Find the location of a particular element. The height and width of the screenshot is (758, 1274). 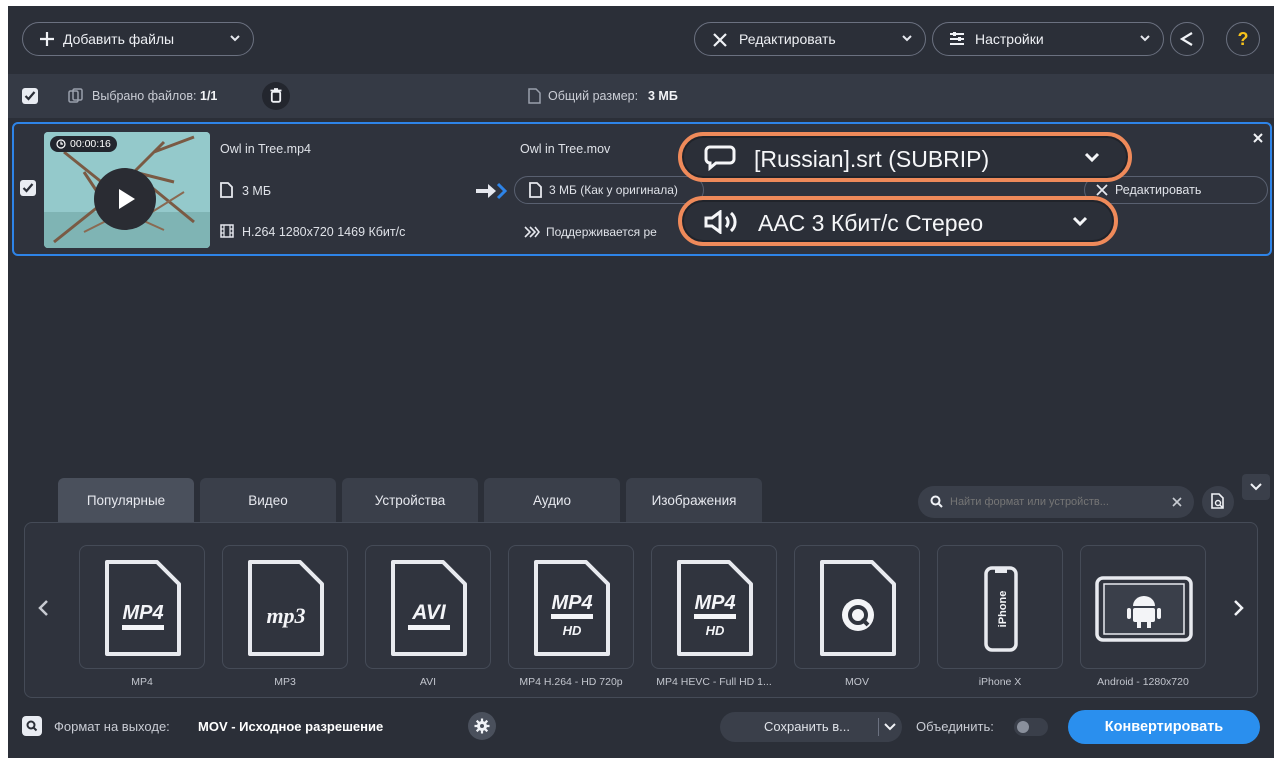

close-icon is located at coordinates (1258, 138).